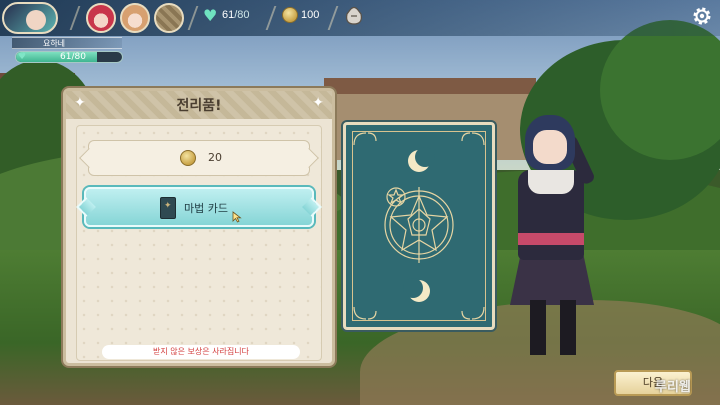 Image resolution: width=720 pixels, height=405 pixels. Describe the element at coordinates (354, 15) in the screenshot. I see `bag-icon` at that location.